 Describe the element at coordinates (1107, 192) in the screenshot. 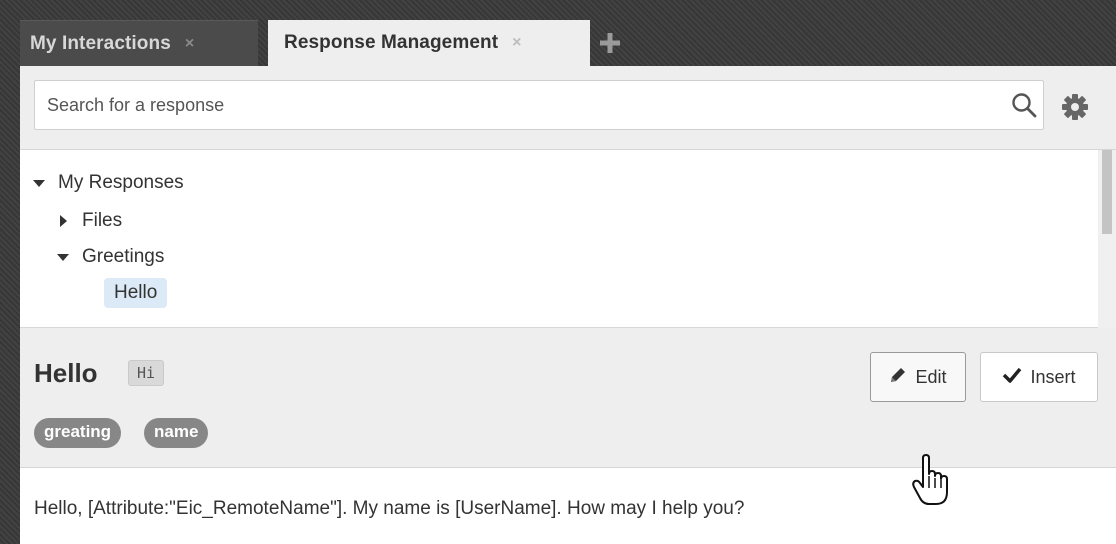

I see `scrollbar-thumb` at that location.